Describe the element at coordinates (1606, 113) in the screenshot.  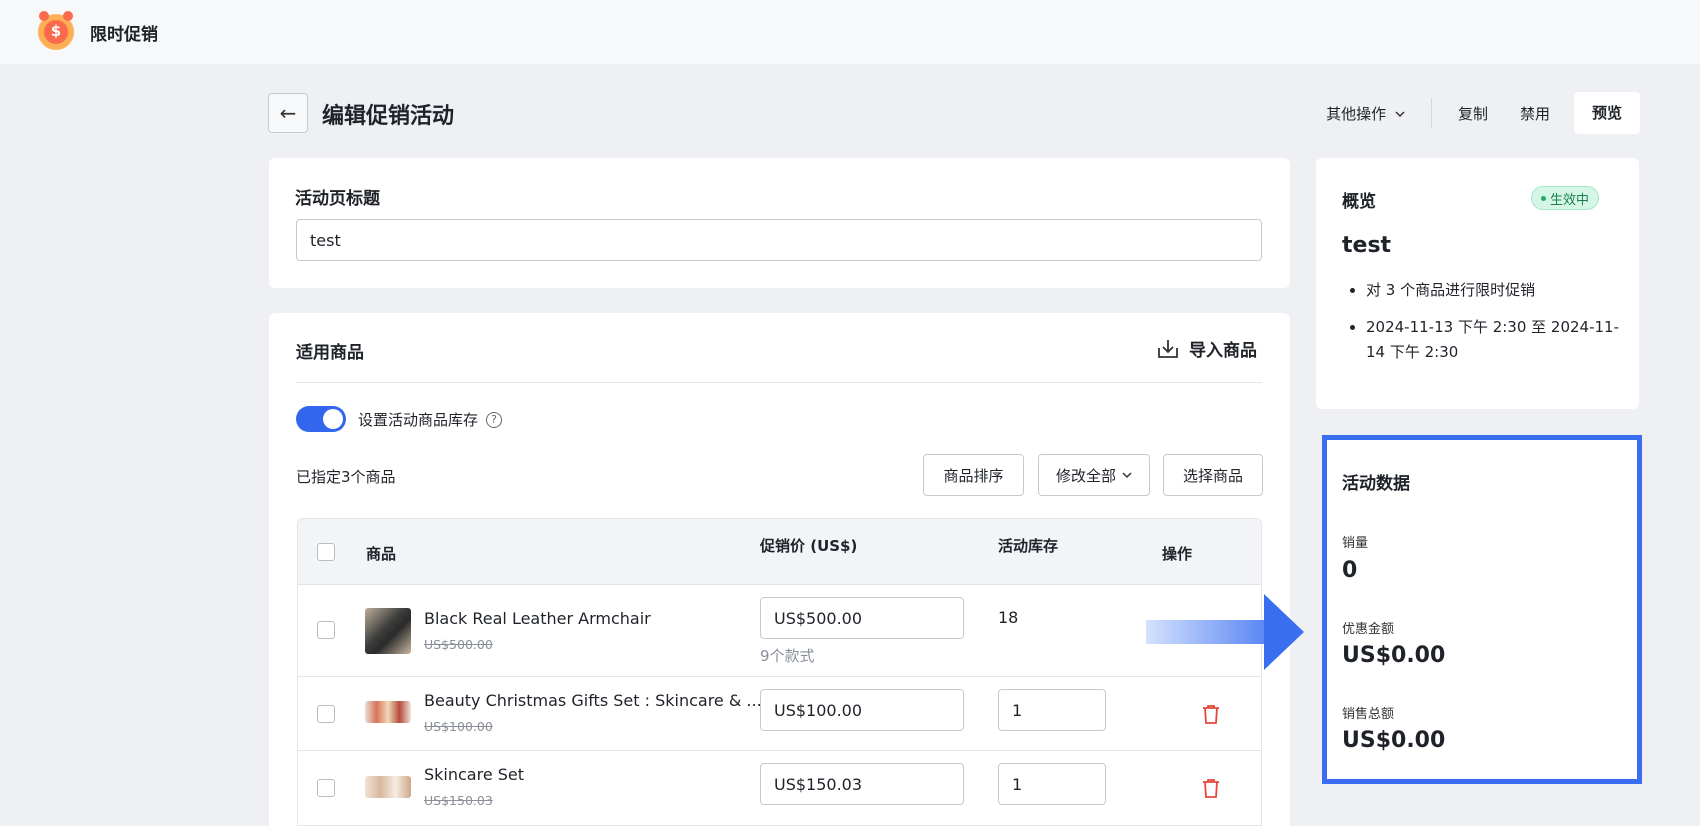
I see `preview-button: 预览` at that location.